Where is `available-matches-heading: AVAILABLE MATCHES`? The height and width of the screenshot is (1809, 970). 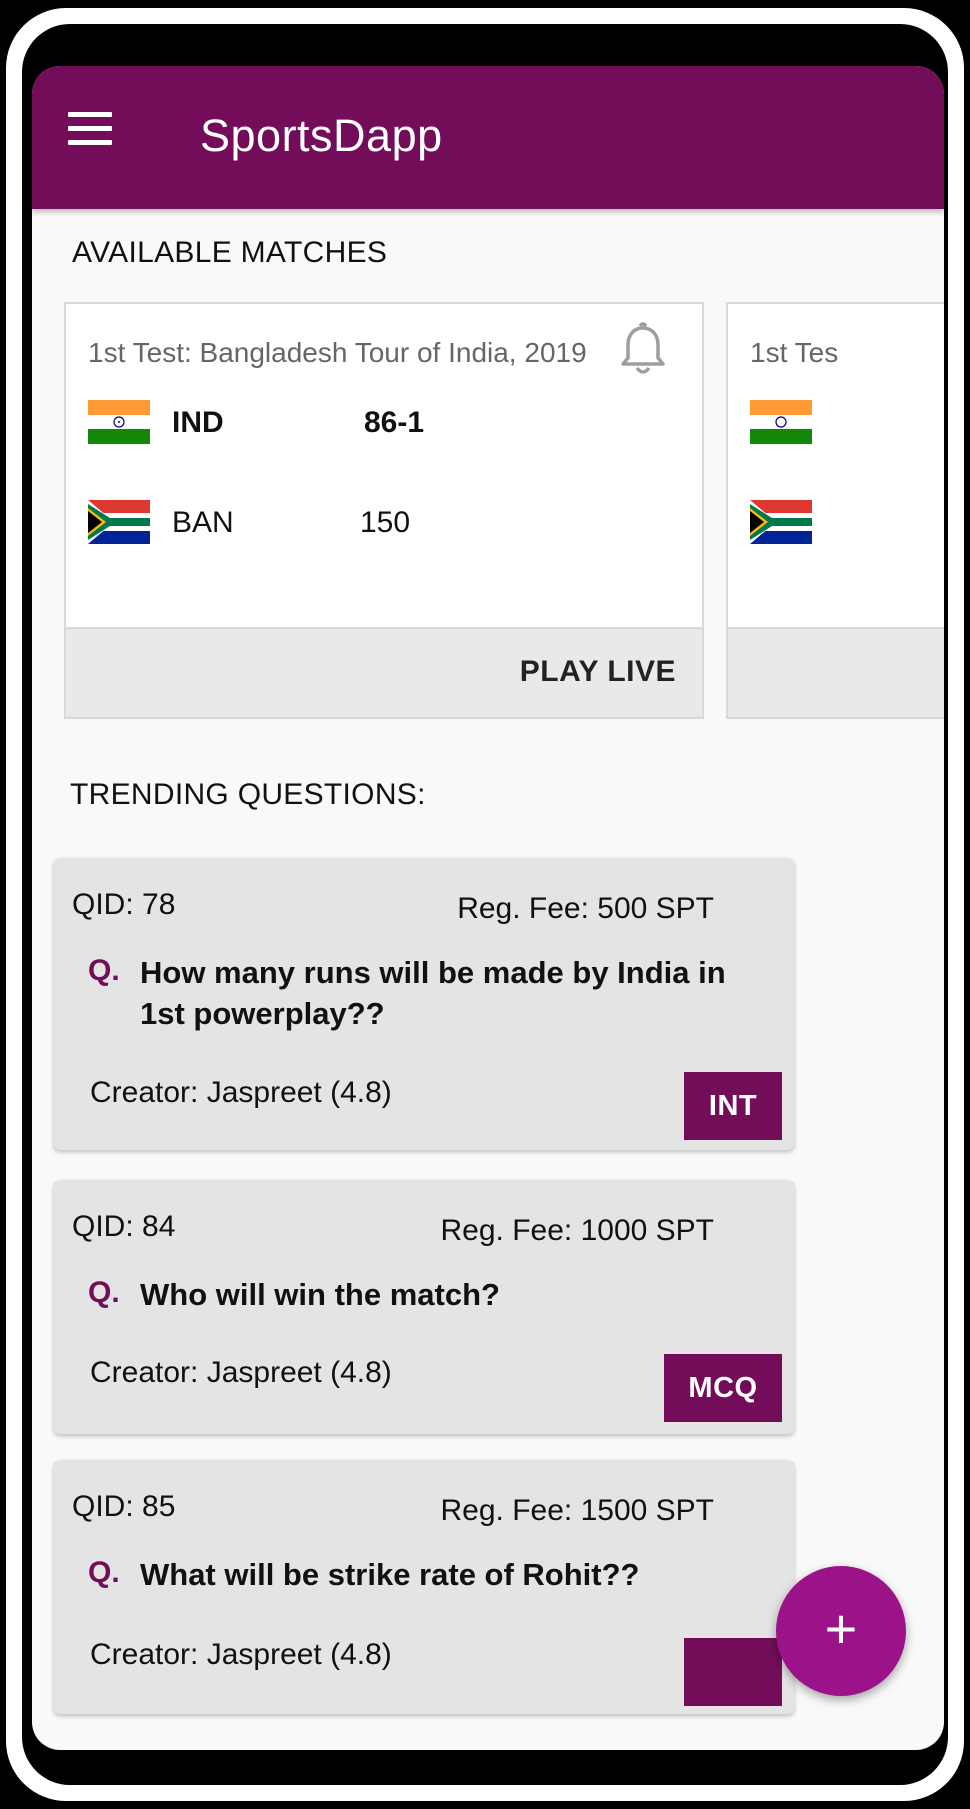 available-matches-heading: AVAILABLE MATCHES is located at coordinates (230, 252).